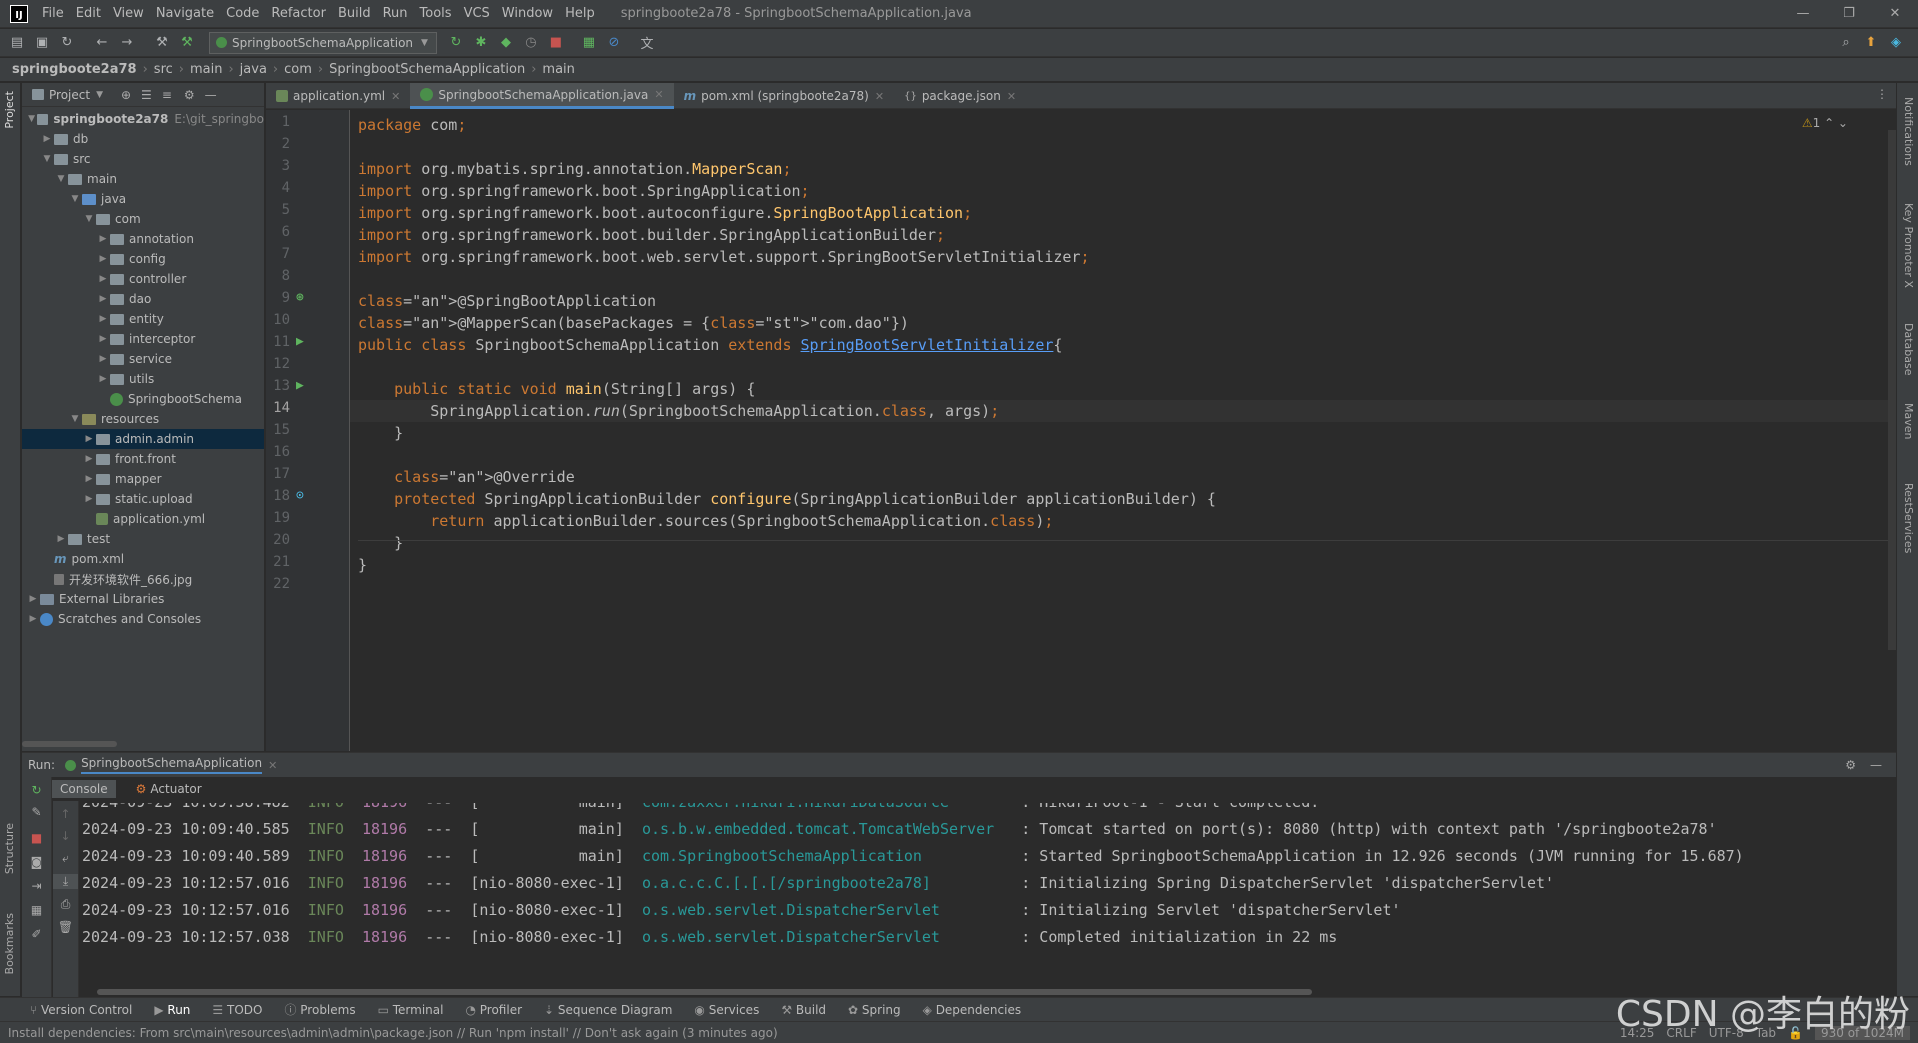 The image size is (1918, 1043). What do you see at coordinates (972, 1010) in the screenshot?
I see `tool-tab-dependencies: ◈ Dependencies` at bounding box center [972, 1010].